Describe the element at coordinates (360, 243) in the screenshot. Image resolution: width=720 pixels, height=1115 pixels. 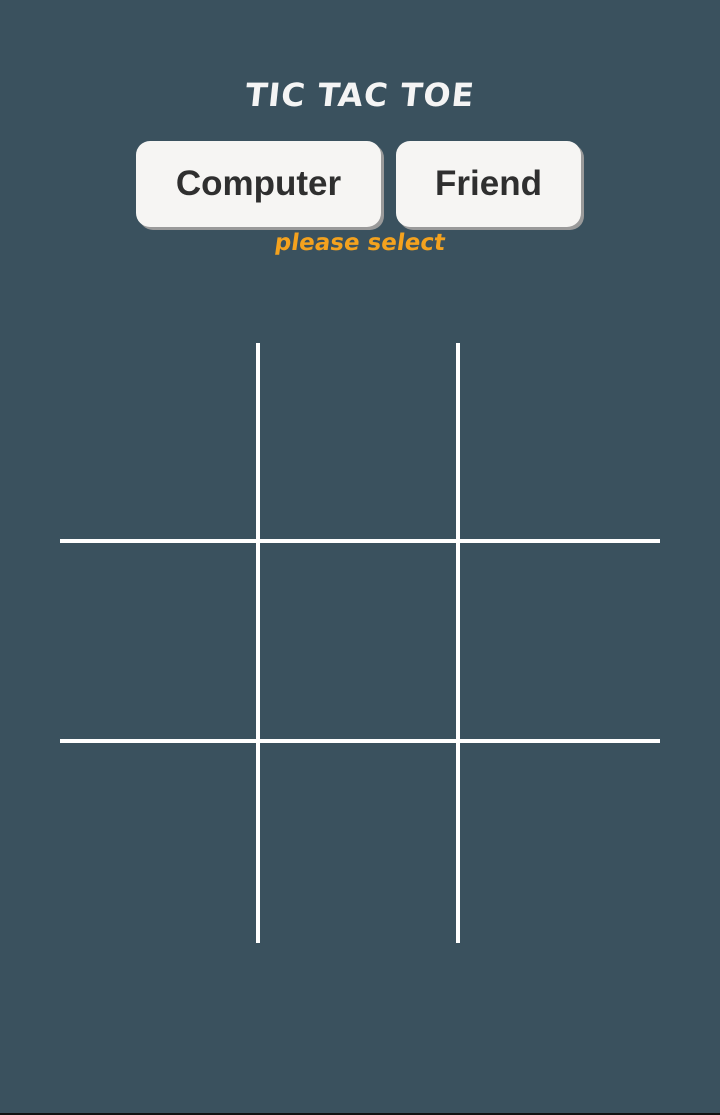
I see `selection-hint: please select` at that location.